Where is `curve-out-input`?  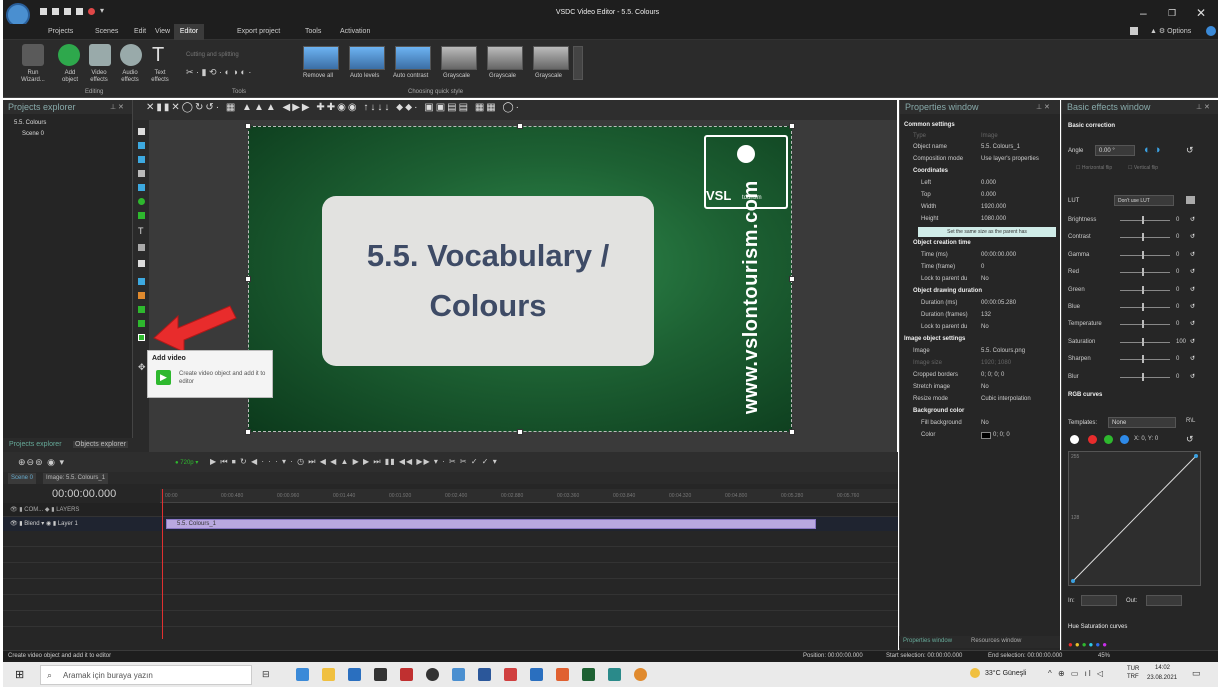 curve-out-input is located at coordinates (1164, 600).